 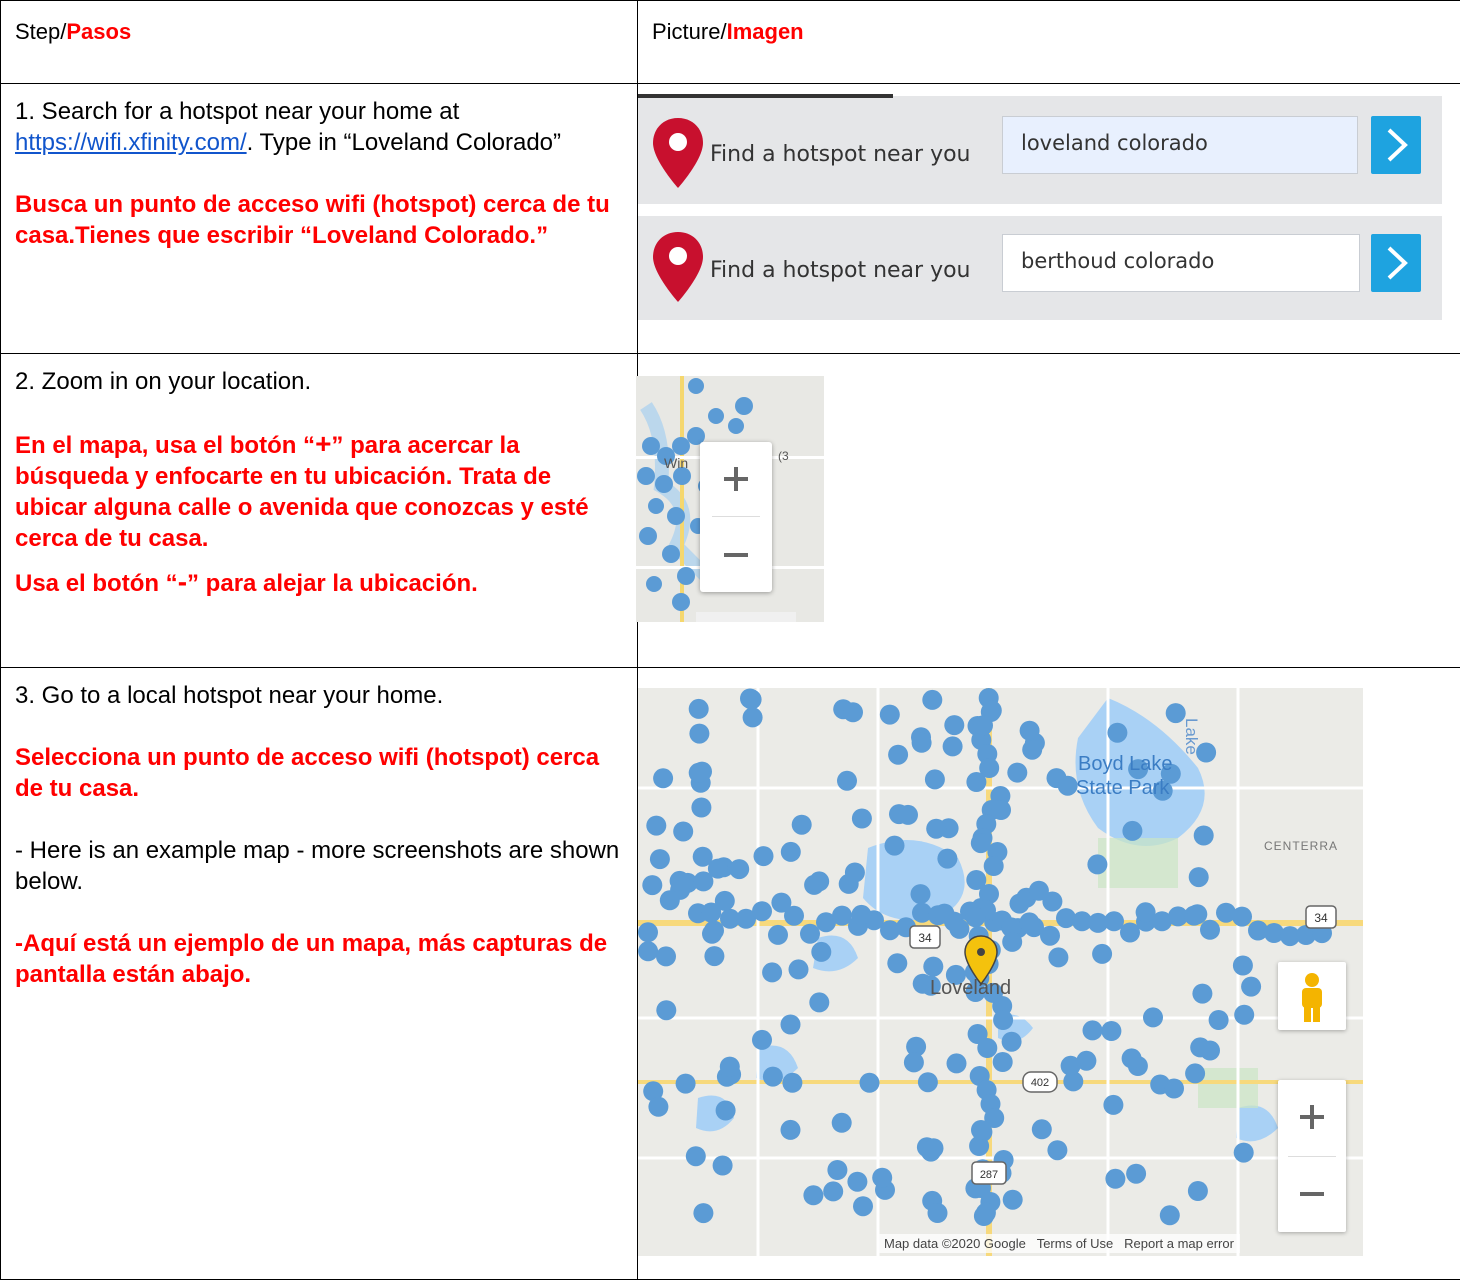 I want to click on map-zoom-in-button, so click(x=1312, y=1117).